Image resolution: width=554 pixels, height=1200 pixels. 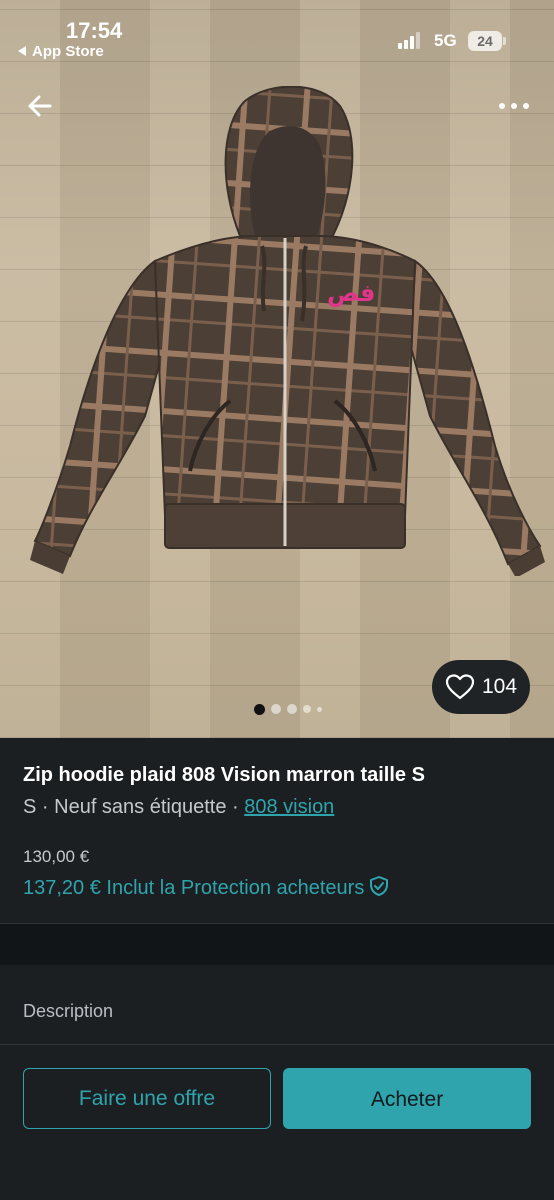 I want to click on heart-icon, so click(x=460, y=687).